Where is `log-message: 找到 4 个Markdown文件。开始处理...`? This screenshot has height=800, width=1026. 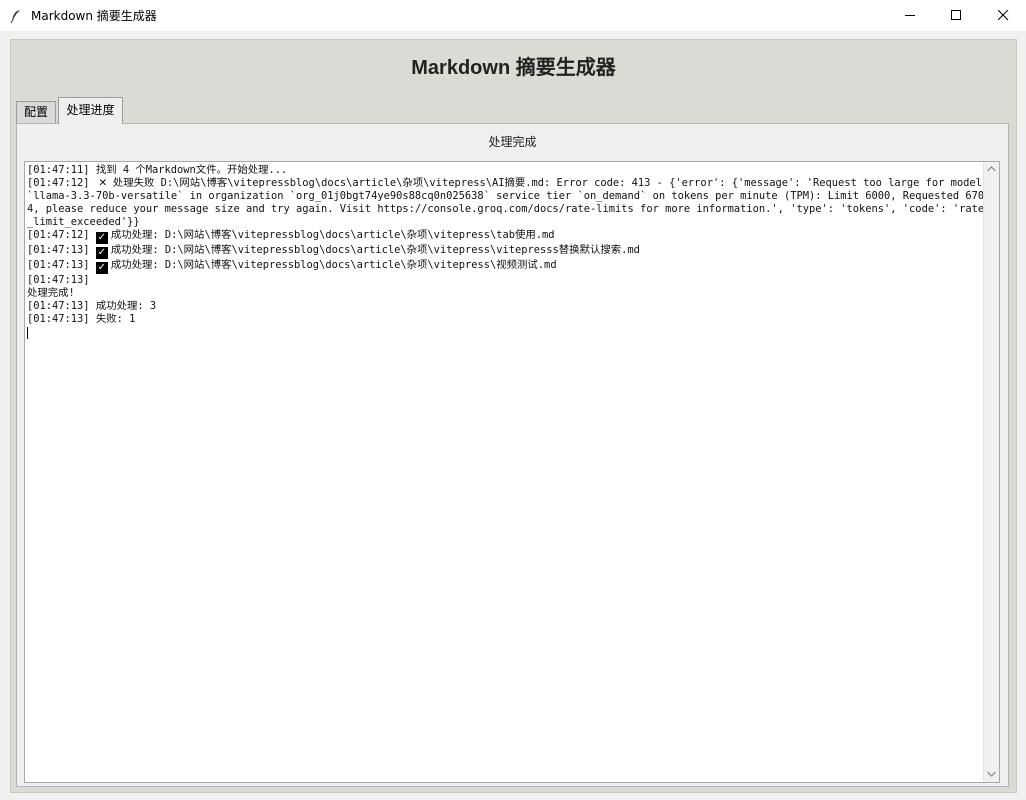 log-message: 找到 4 个Markdown文件。开始处理... is located at coordinates (188, 170).